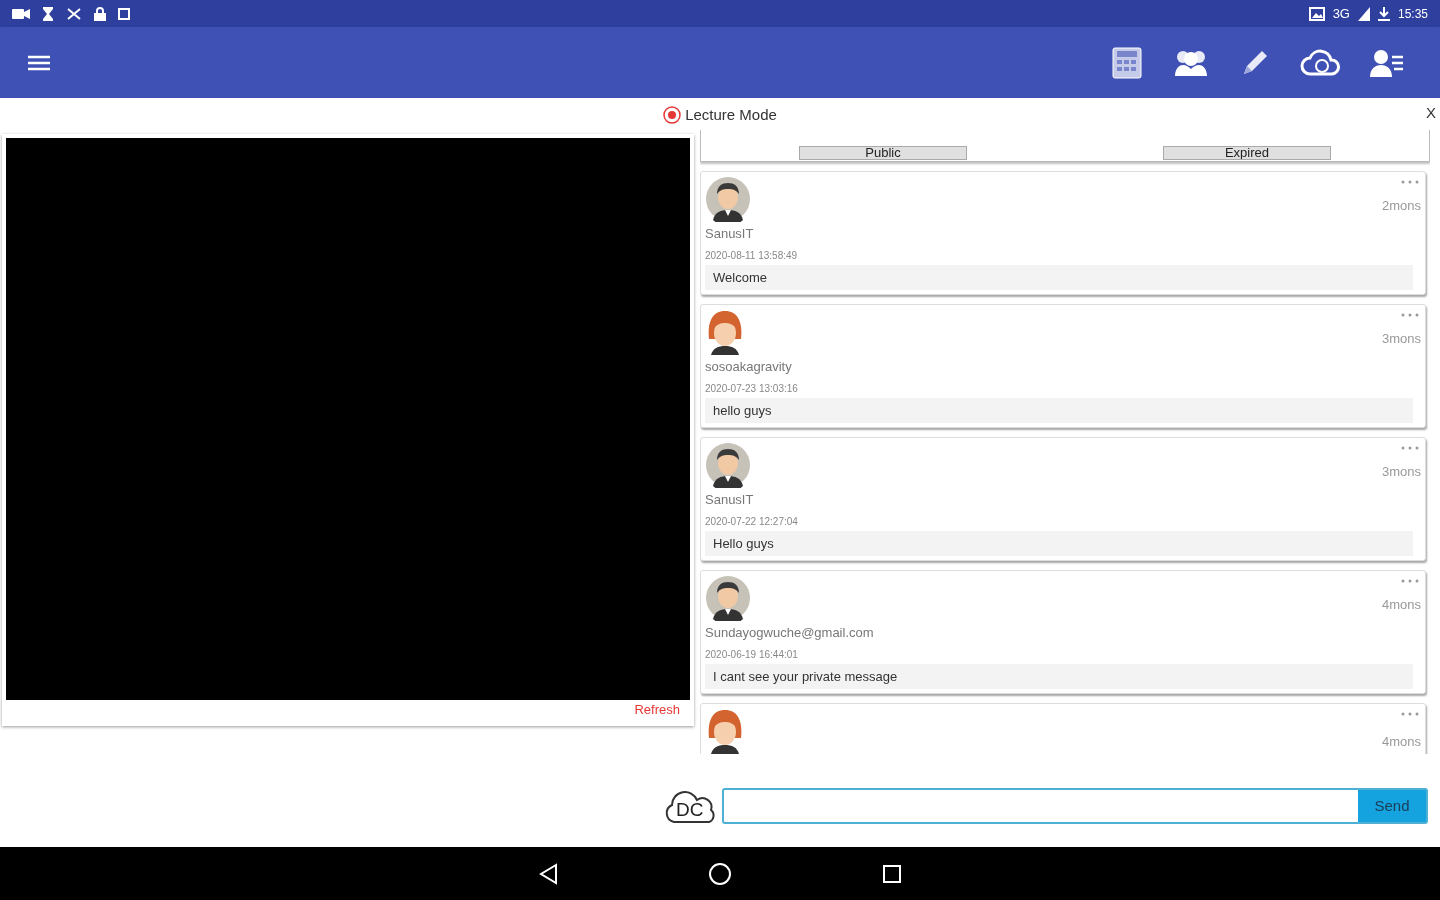 Image resolution: width=1440 pixels, height=900 pixels. Describe the element at coordinates (124, 13) in the screenshot. I see `square-icon` at that location.